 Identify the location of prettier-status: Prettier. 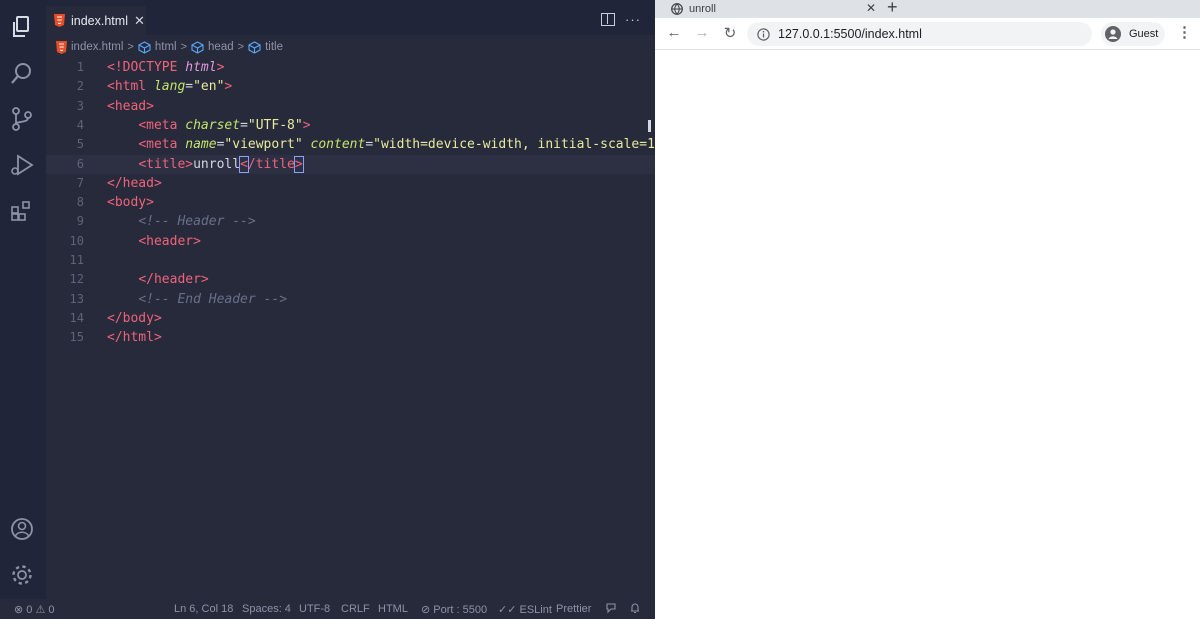
(573, 609).